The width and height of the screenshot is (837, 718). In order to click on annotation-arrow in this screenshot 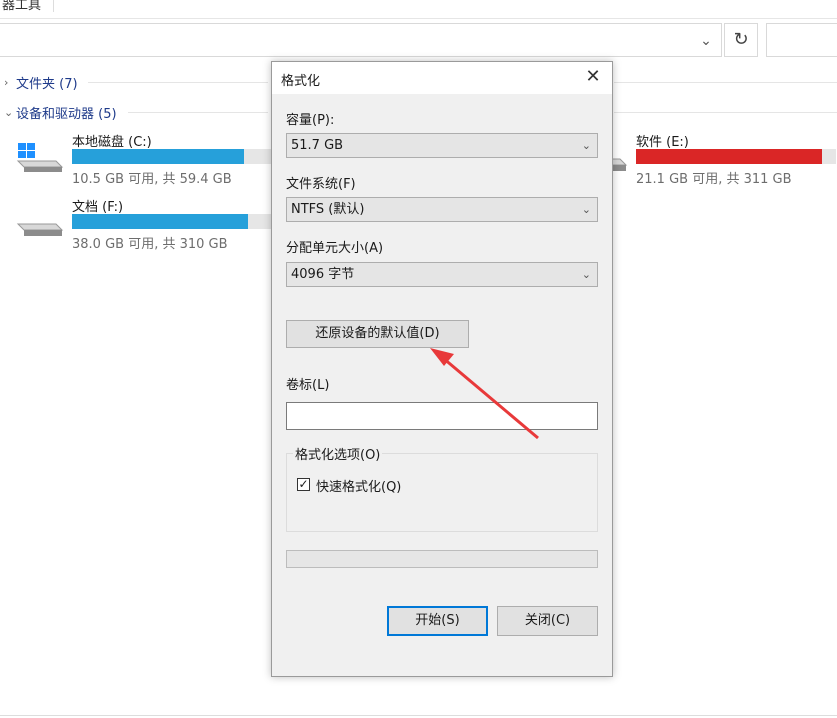, I will do `click(484, 394)`.